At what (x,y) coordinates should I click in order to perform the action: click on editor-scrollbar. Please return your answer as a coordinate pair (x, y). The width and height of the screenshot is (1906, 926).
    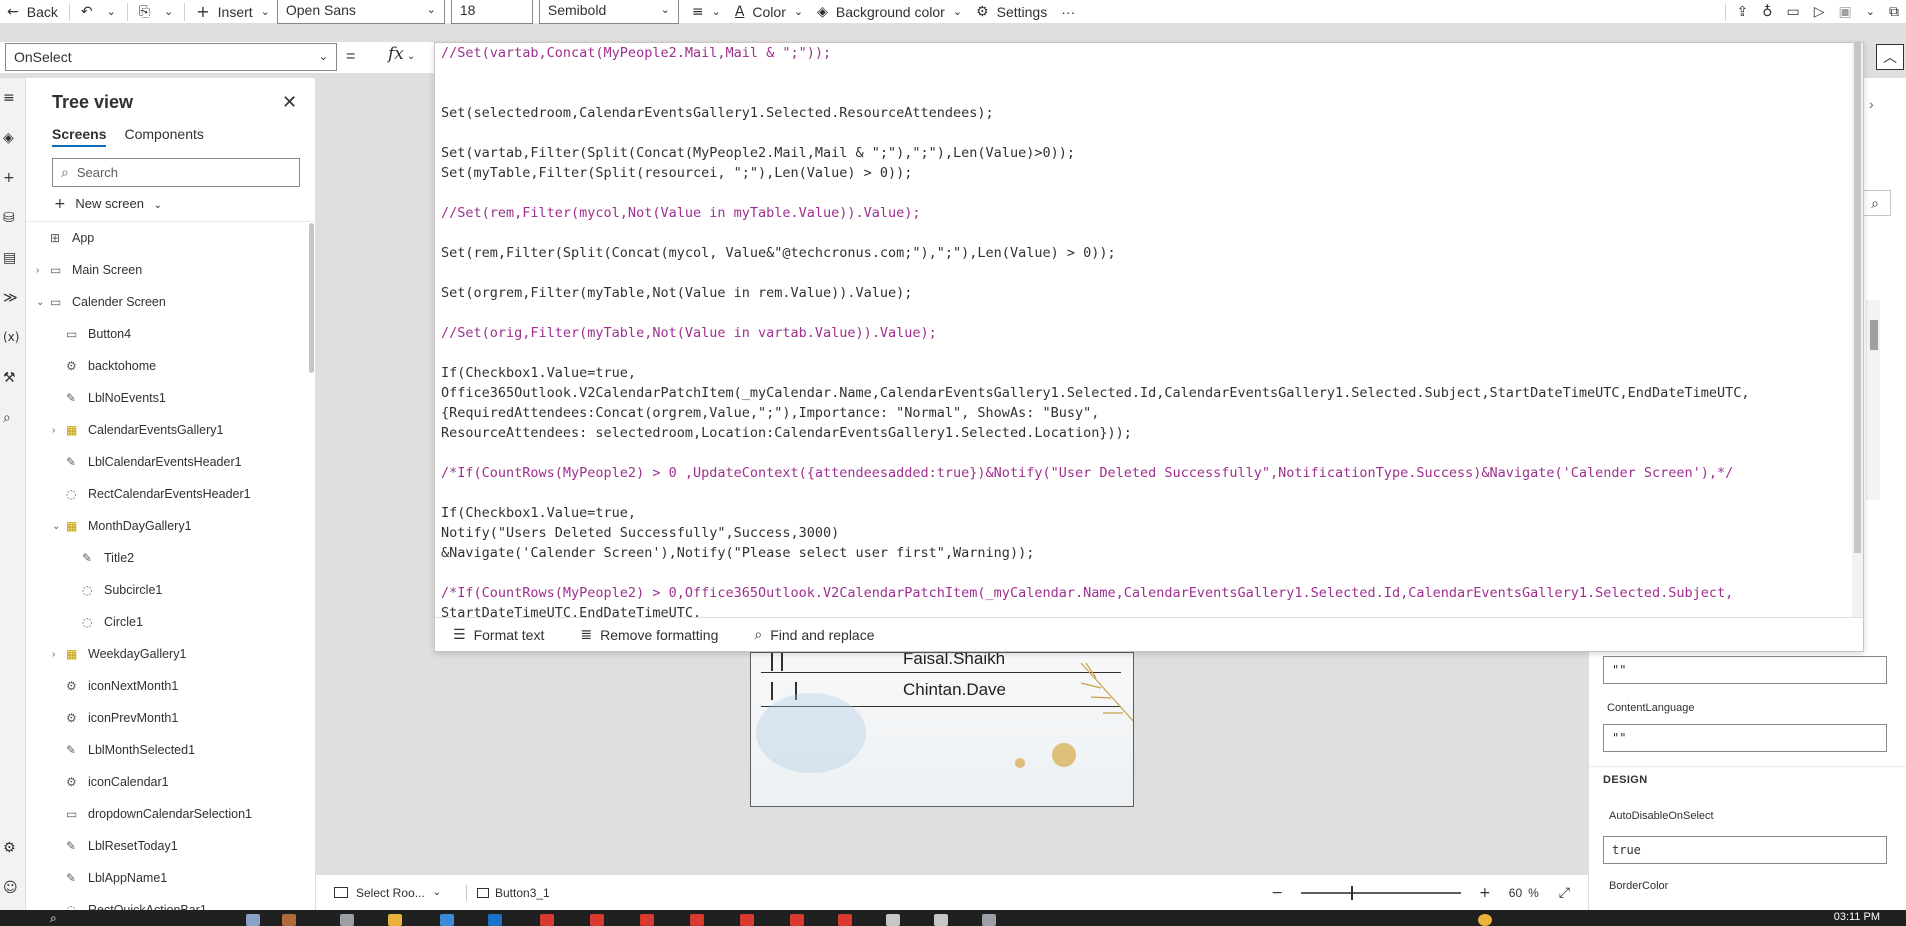
    Looking at the image, I should click on (1857, 331).